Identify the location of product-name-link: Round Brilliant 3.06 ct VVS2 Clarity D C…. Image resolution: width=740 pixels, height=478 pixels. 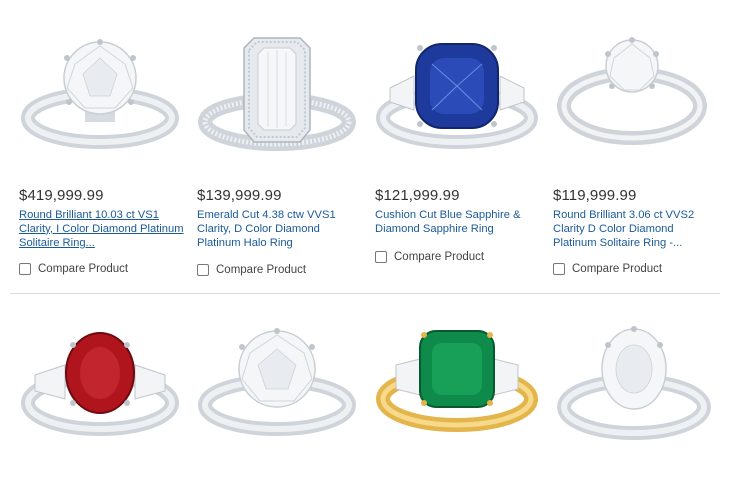
(635, 229).